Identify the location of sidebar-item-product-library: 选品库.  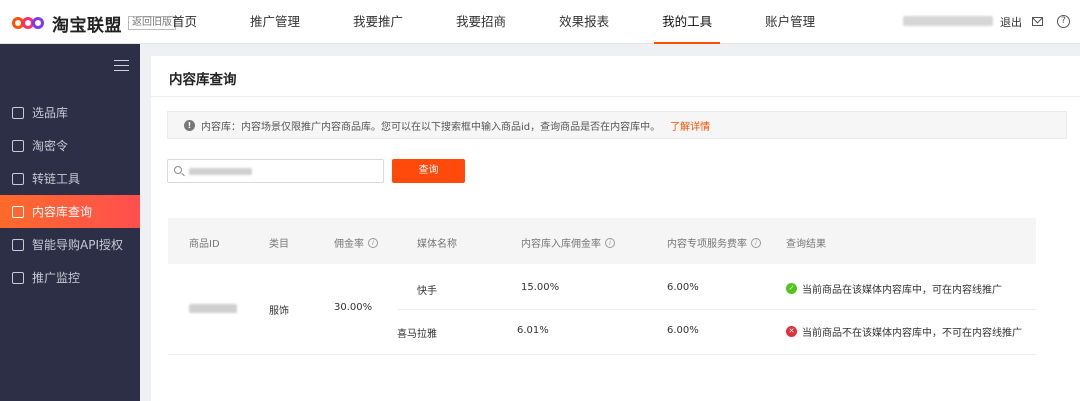
(70, 112).